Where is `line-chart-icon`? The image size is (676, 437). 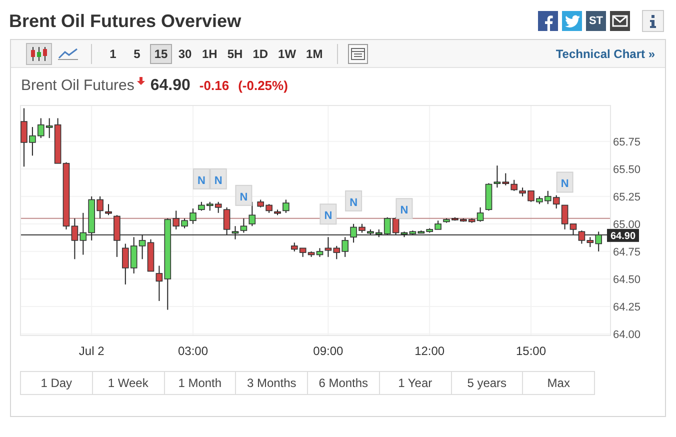 line-chart-icon is located at coordinates (68, 54).